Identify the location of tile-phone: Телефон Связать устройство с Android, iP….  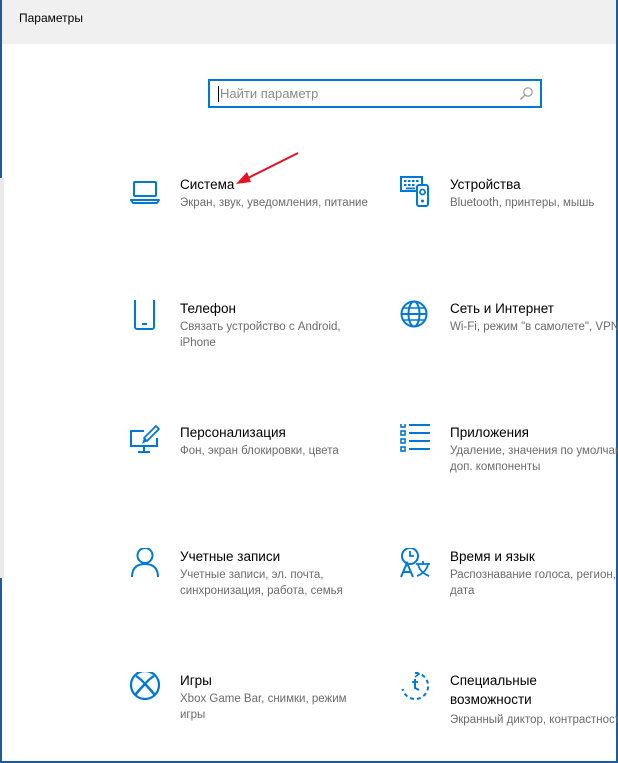
(240, 340).